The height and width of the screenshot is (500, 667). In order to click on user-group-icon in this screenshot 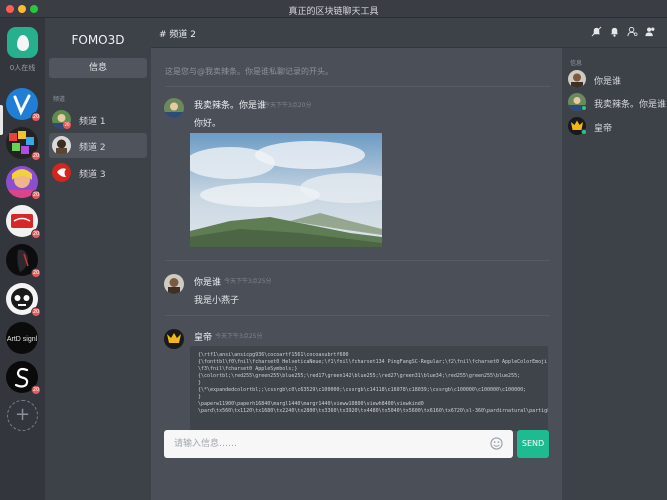, I will do `click(650, 31)`.